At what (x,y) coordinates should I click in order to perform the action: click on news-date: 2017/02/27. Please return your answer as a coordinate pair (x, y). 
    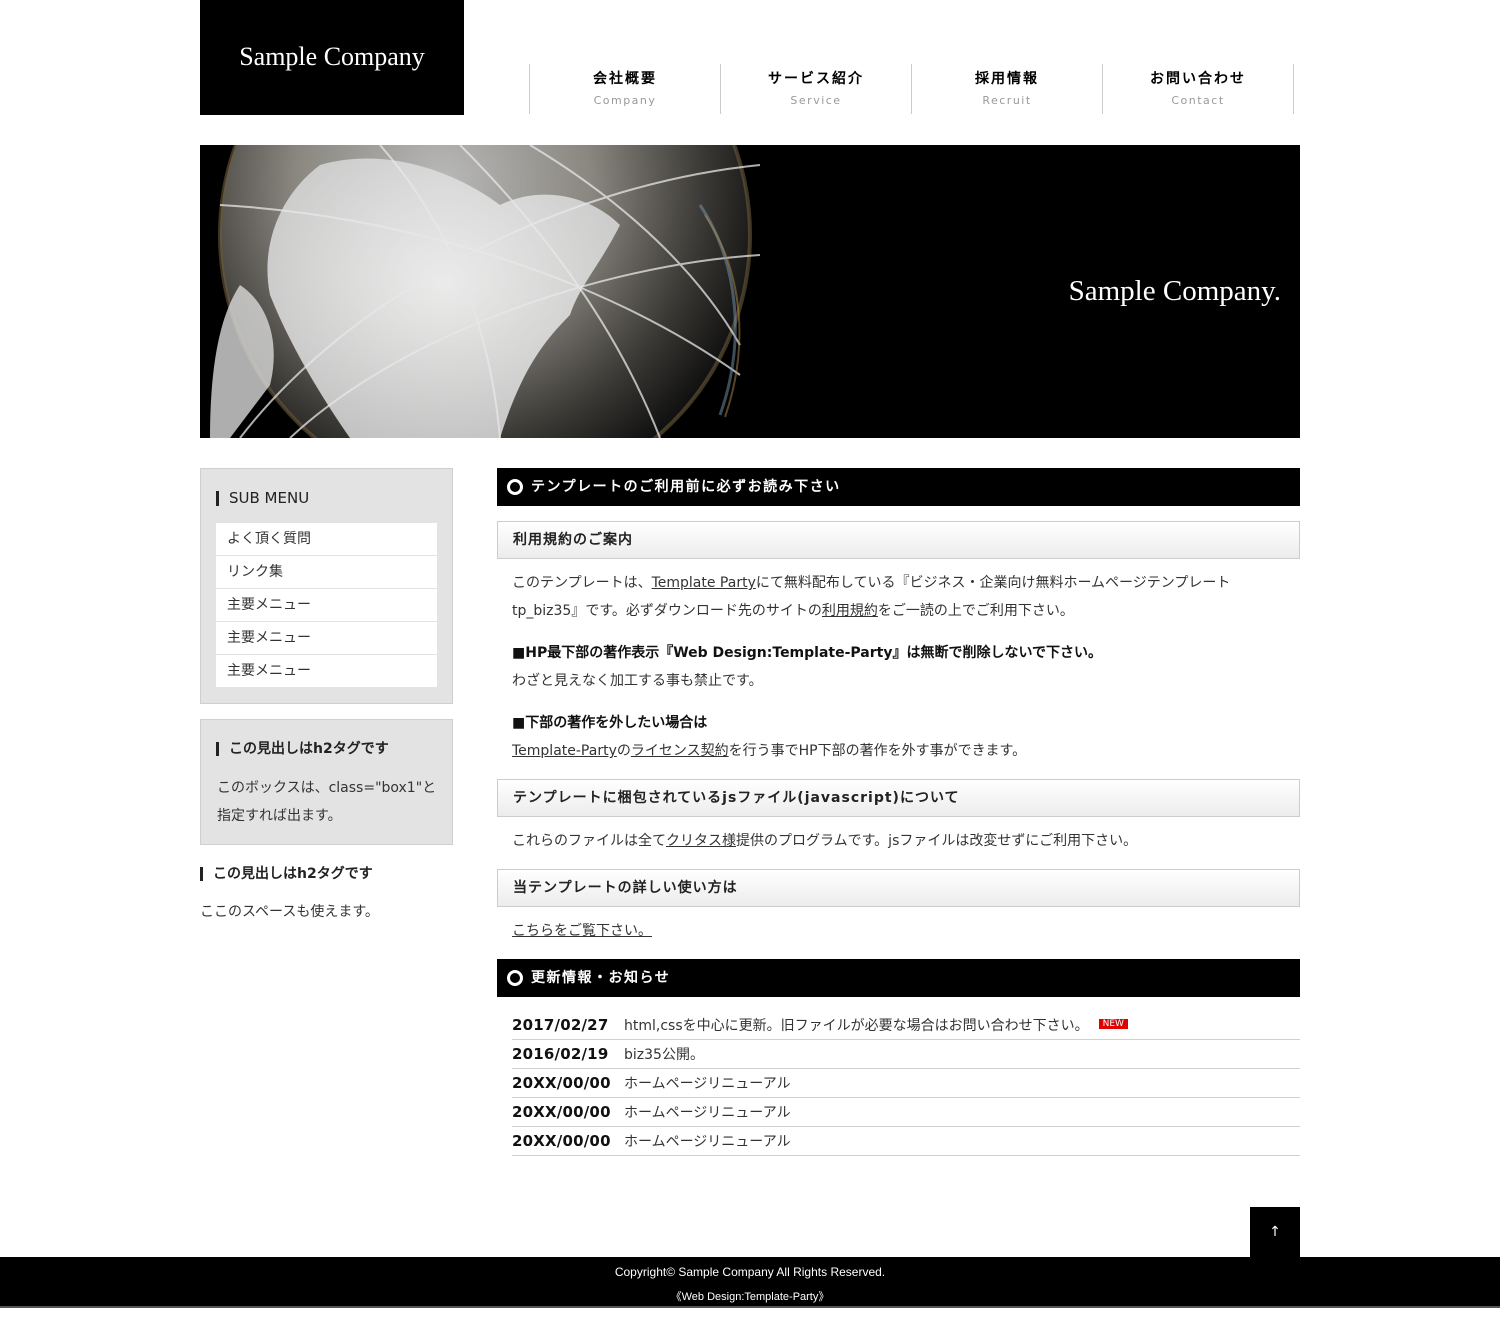
    Looking at the image, I should click on (560, 1025).